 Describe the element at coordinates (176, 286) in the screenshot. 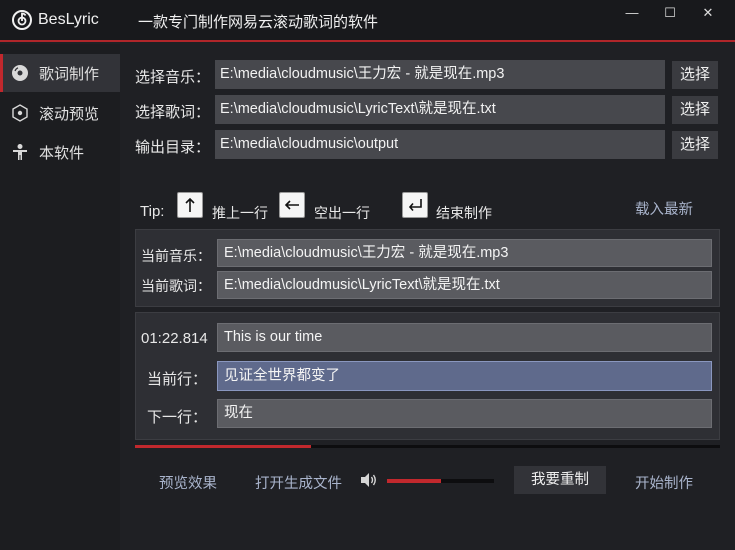

I see `current-lyric-label: 当前歌词：` at that location.